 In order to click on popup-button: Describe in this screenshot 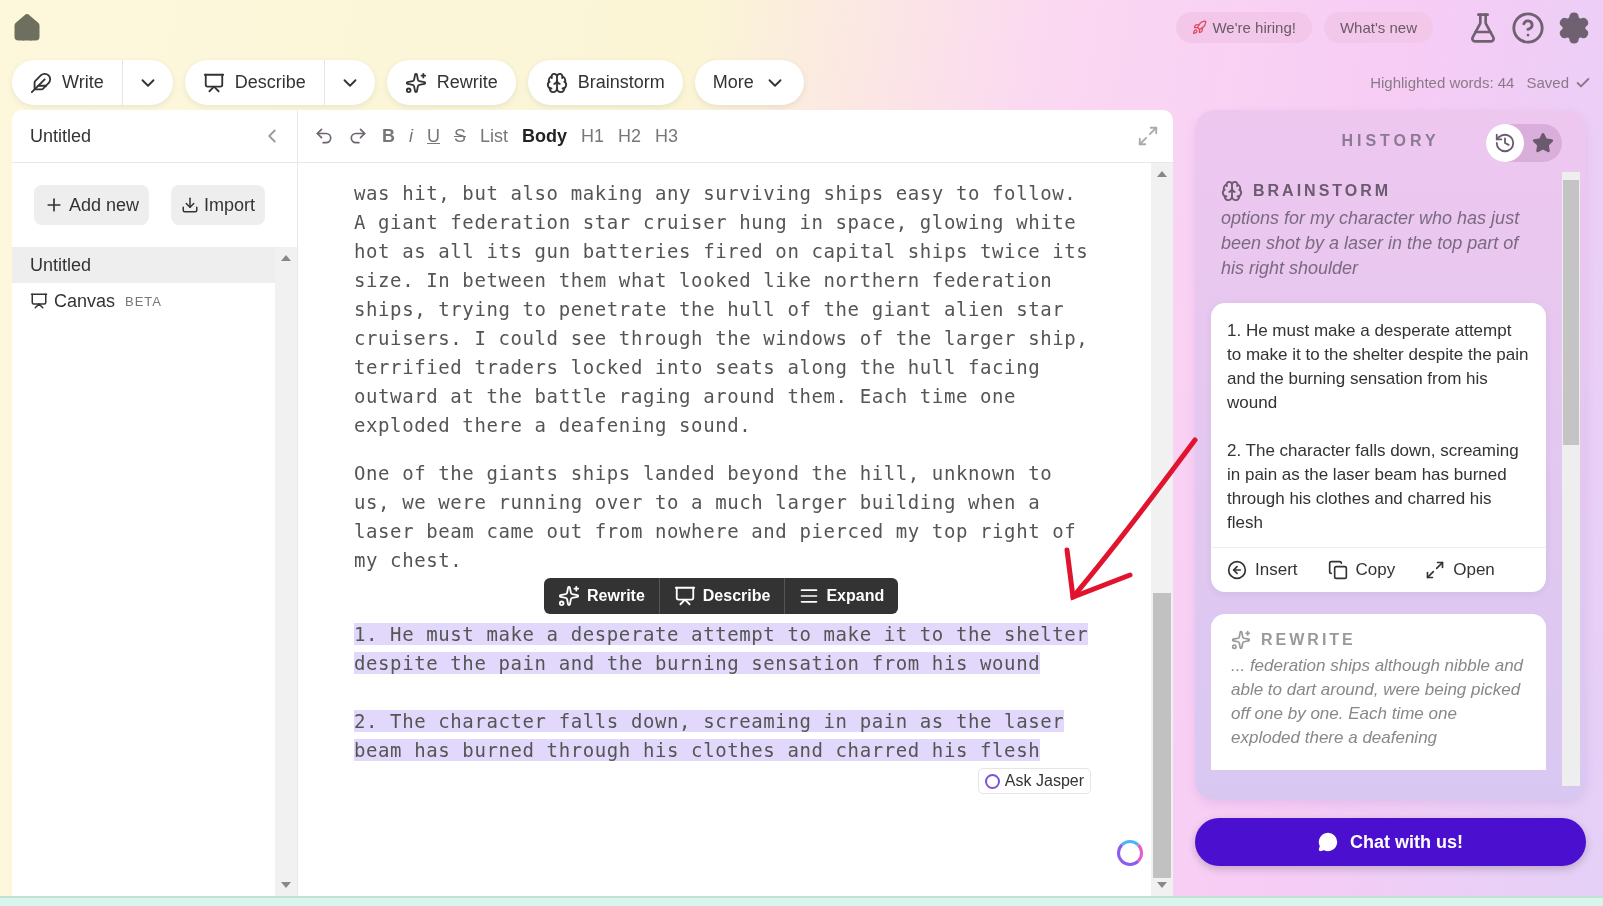, I will do `click(722, 596)`.